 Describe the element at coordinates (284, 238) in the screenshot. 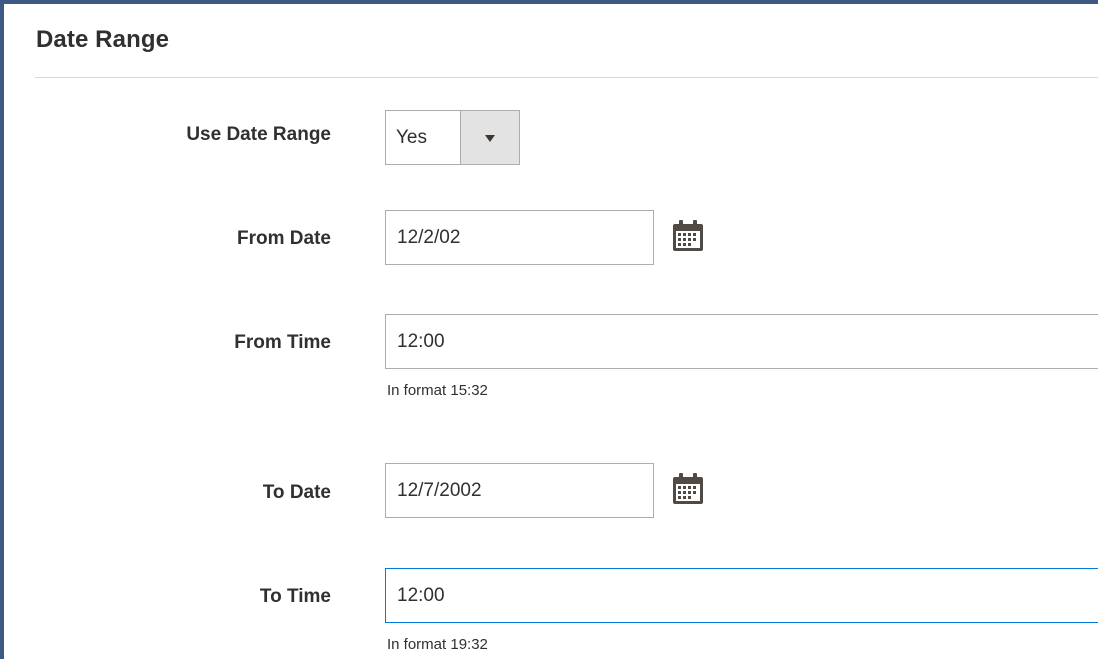

I see `from-date-label: From Date` at that location.